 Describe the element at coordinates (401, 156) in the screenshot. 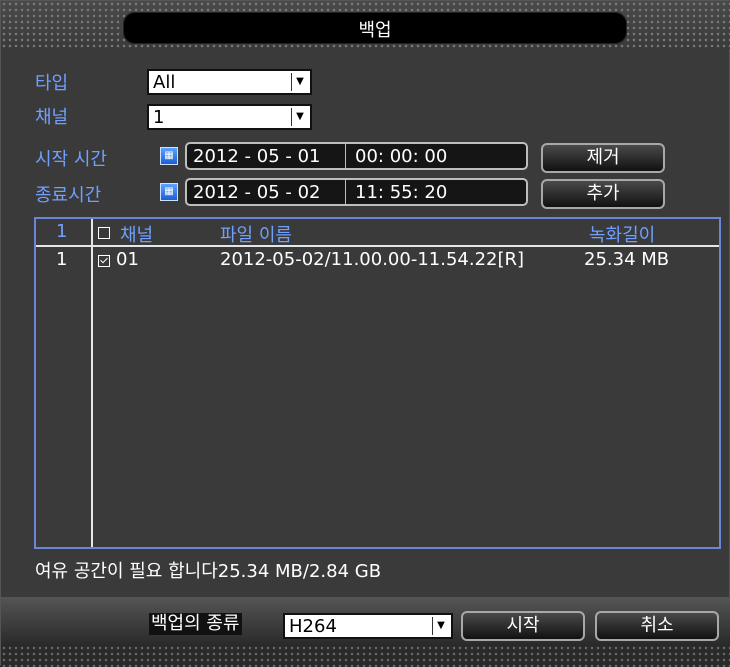

I see `start-time: 00: 00: 00` at that location.